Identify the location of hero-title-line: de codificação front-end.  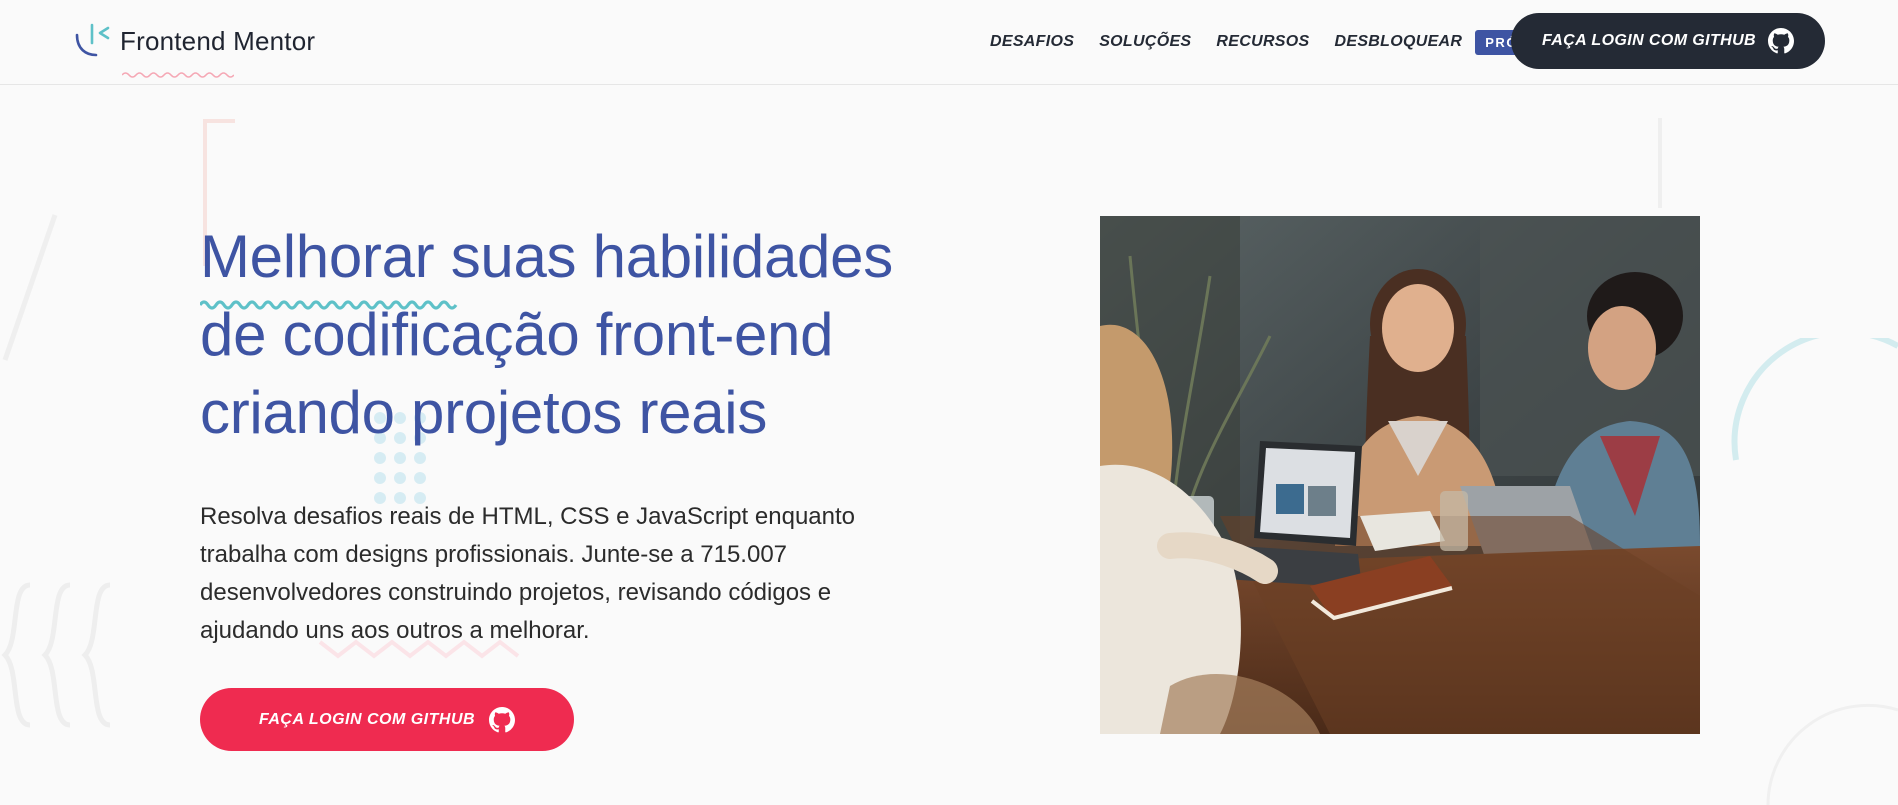
(517, 334).